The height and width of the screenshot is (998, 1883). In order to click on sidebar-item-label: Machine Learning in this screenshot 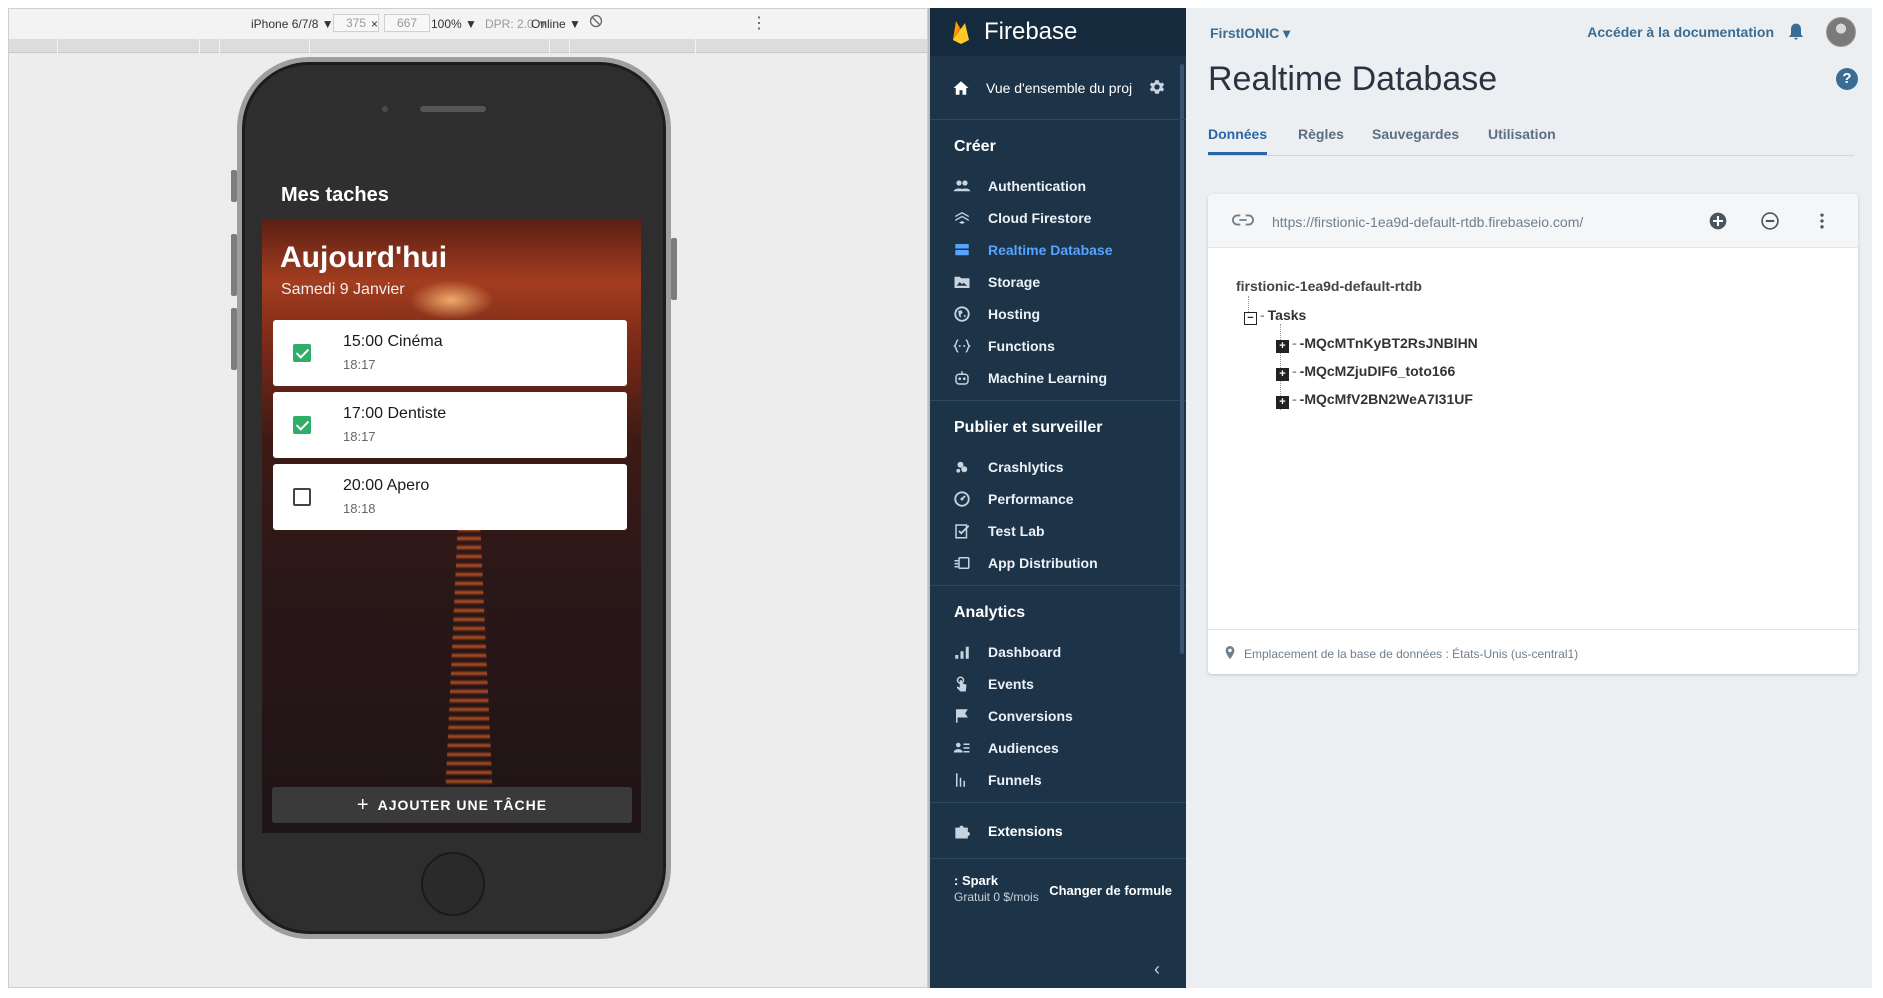, I will do `click(1048, 378)`.